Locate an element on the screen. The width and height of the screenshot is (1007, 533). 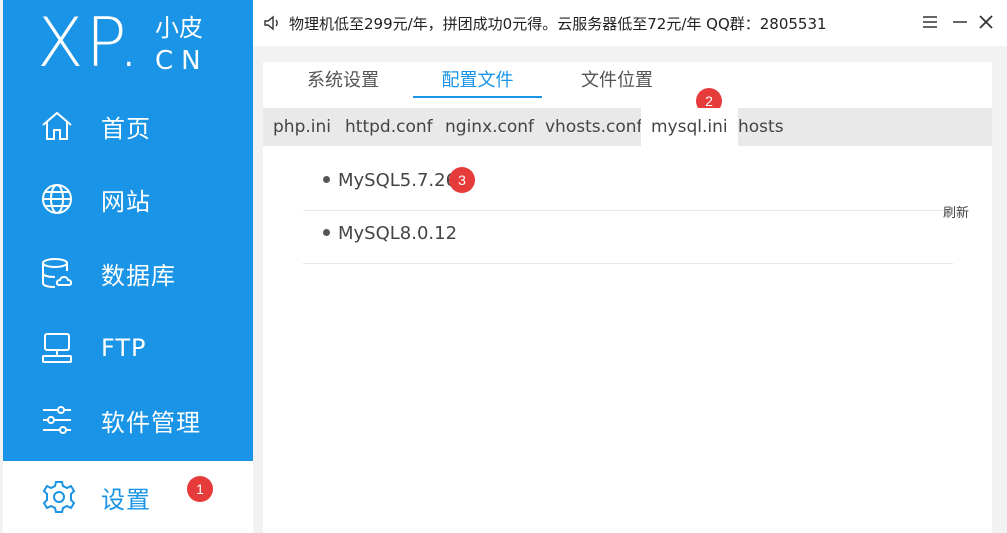
tab-system-settings: 系统设置 is located at coordinates (343, 83).